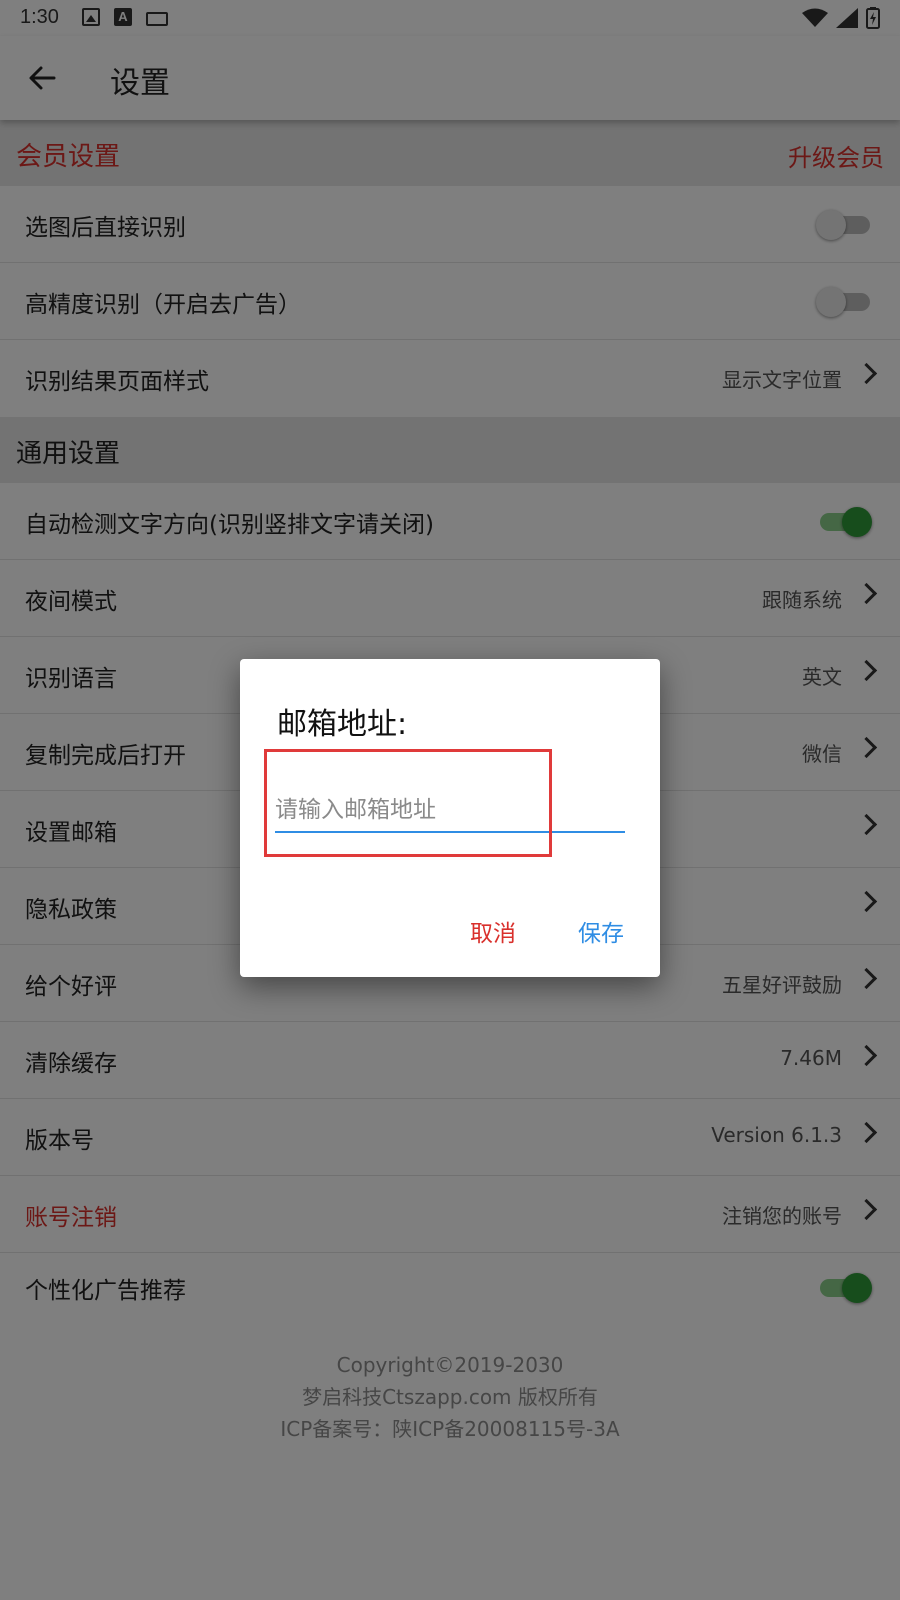  Describe the element at coordinates (601, 931) in the screenshot. I see `save-button: 保存` at that location.